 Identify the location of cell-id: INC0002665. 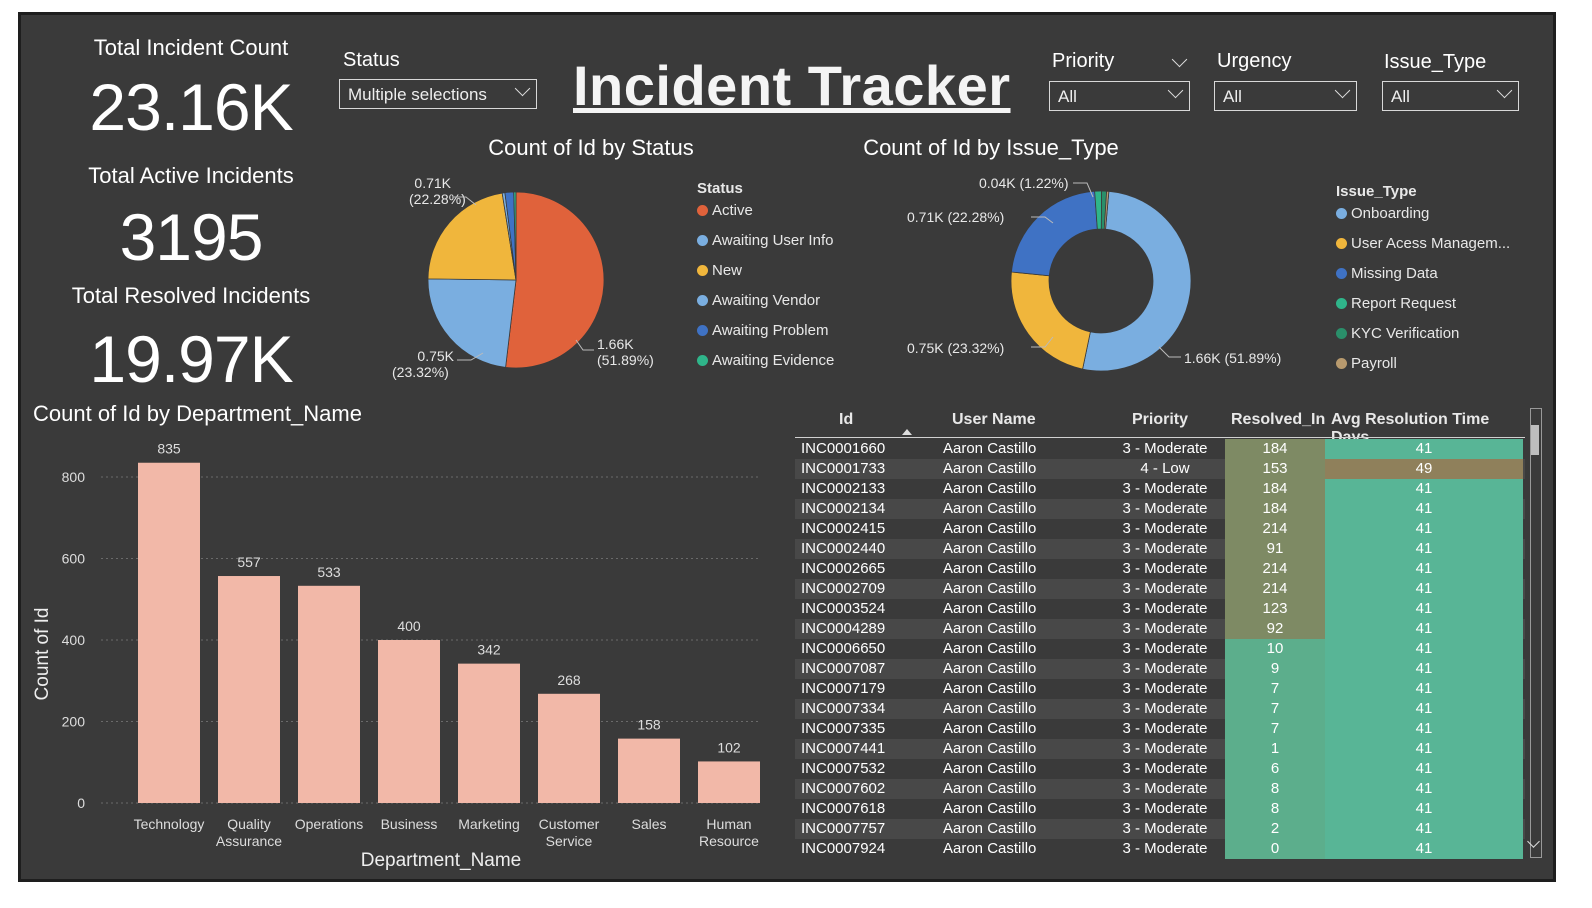
(843, 568).